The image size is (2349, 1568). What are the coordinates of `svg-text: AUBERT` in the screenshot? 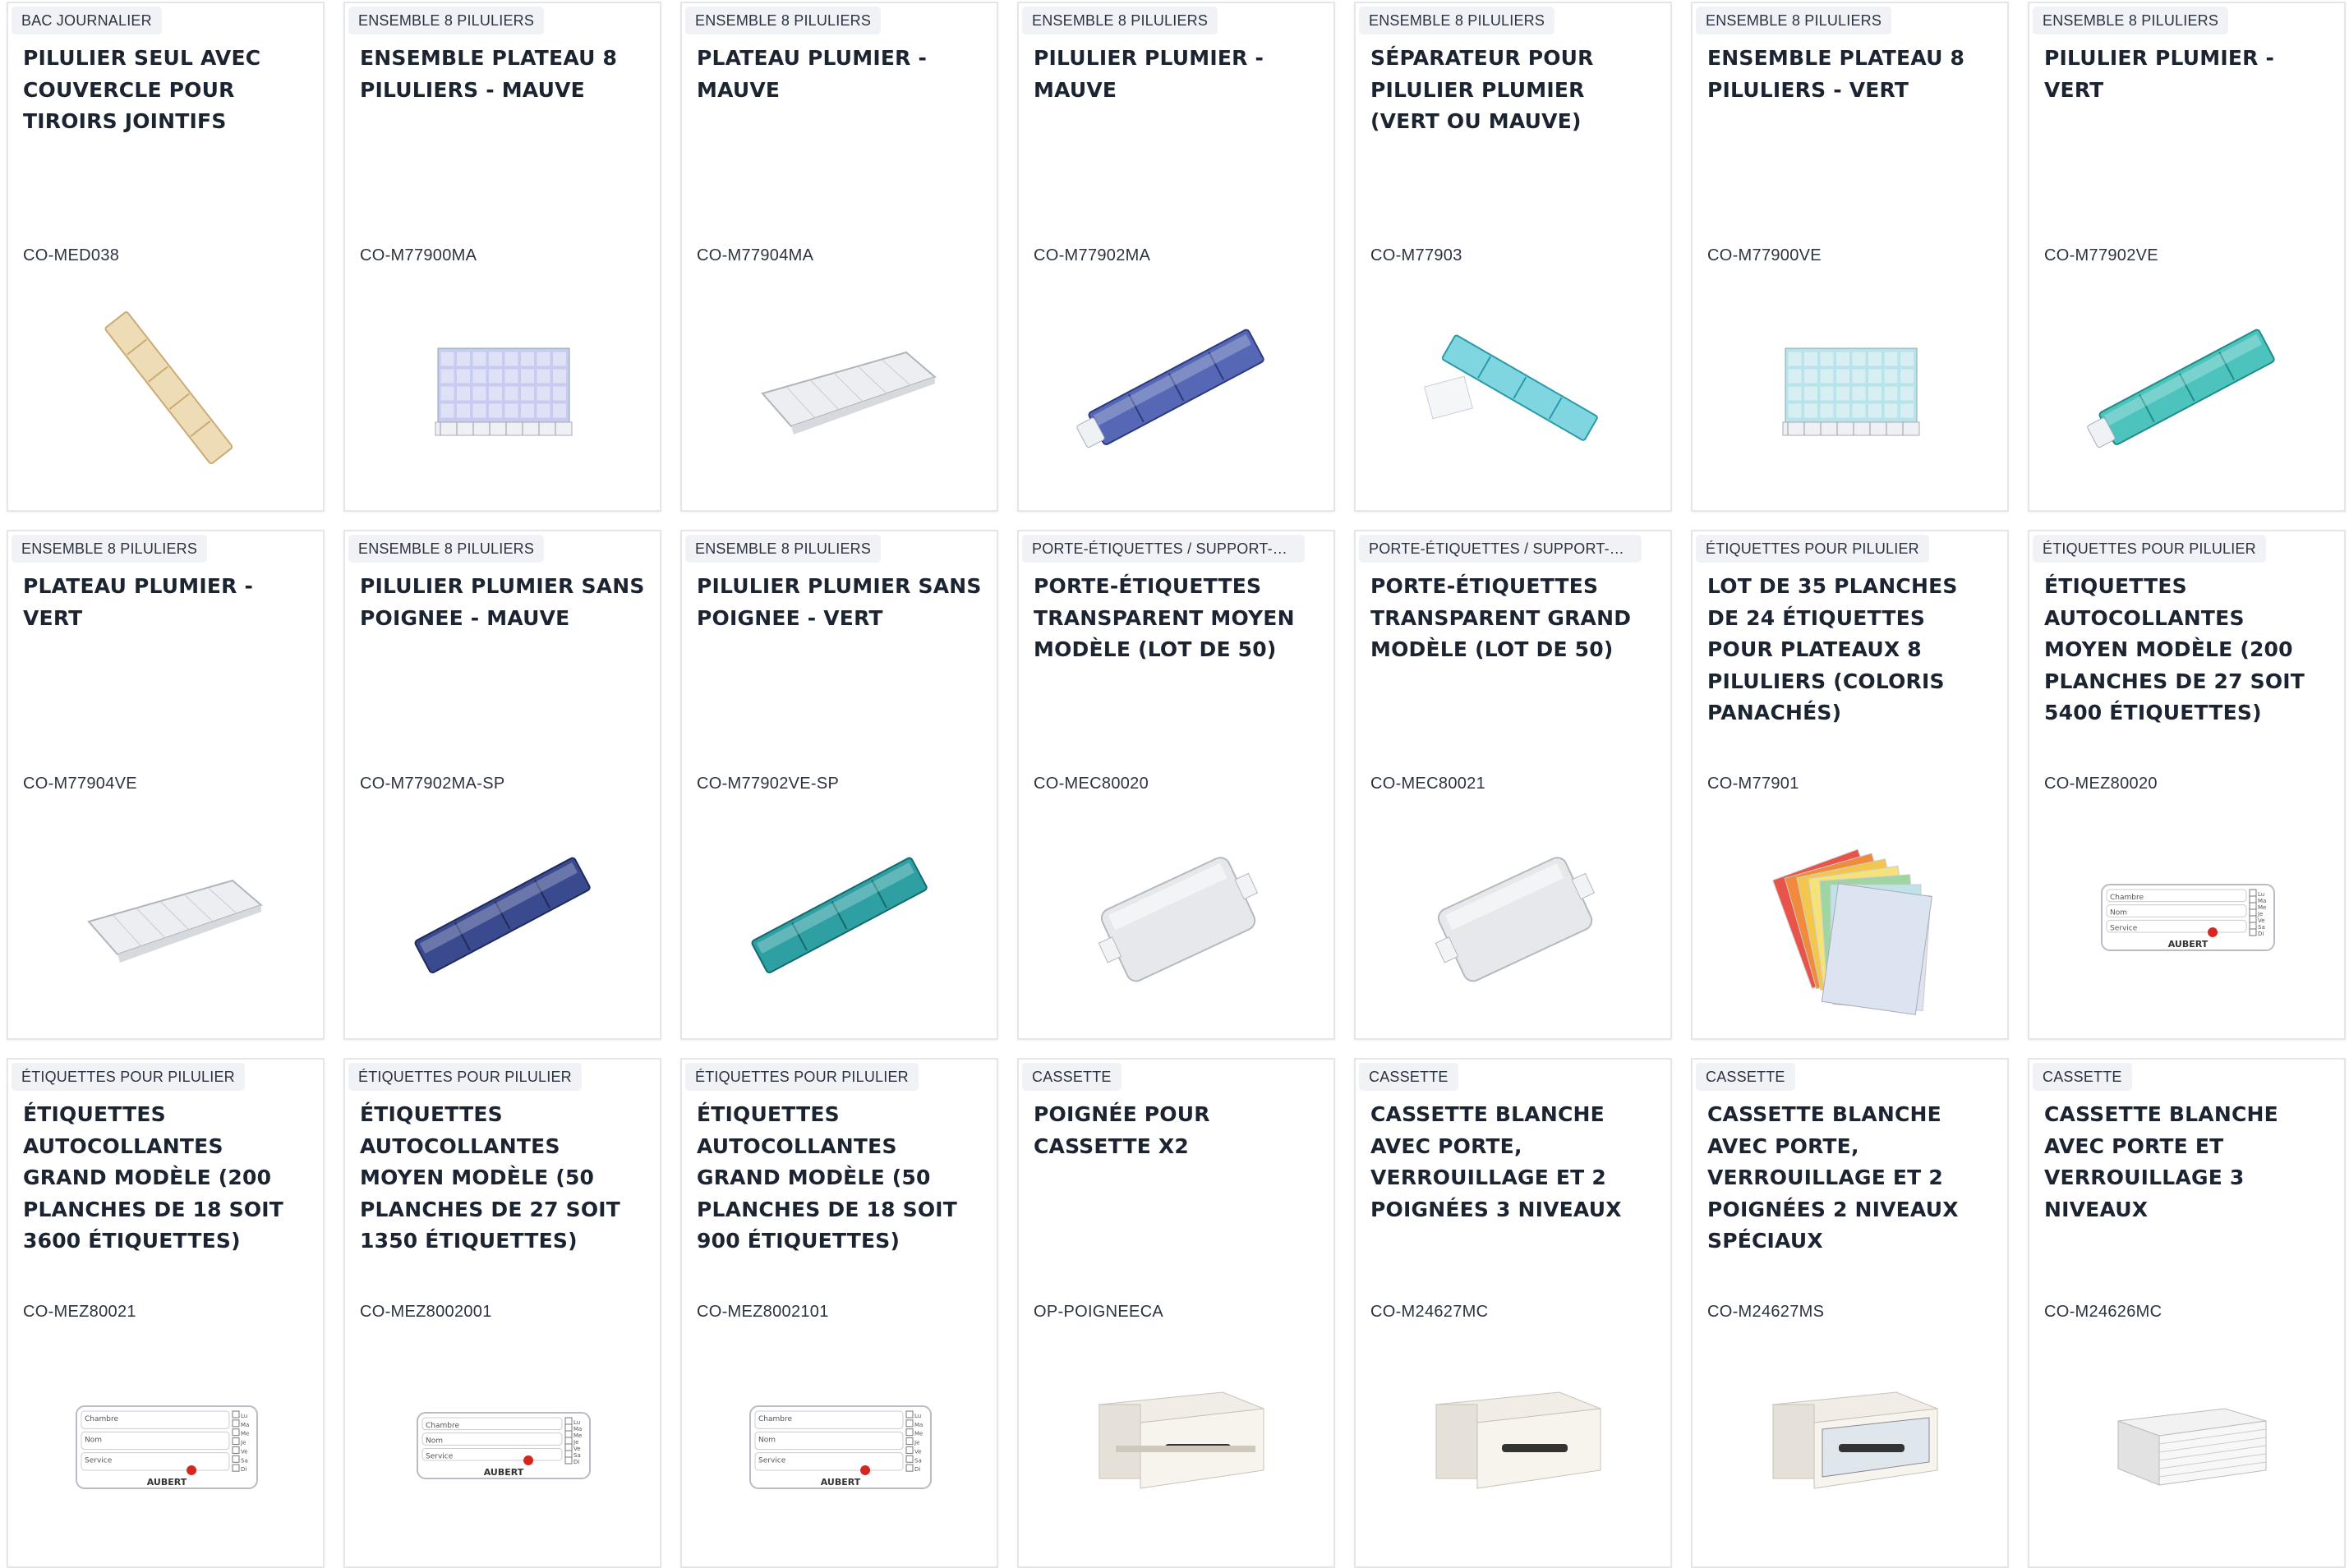 It's located at (841, 1483).